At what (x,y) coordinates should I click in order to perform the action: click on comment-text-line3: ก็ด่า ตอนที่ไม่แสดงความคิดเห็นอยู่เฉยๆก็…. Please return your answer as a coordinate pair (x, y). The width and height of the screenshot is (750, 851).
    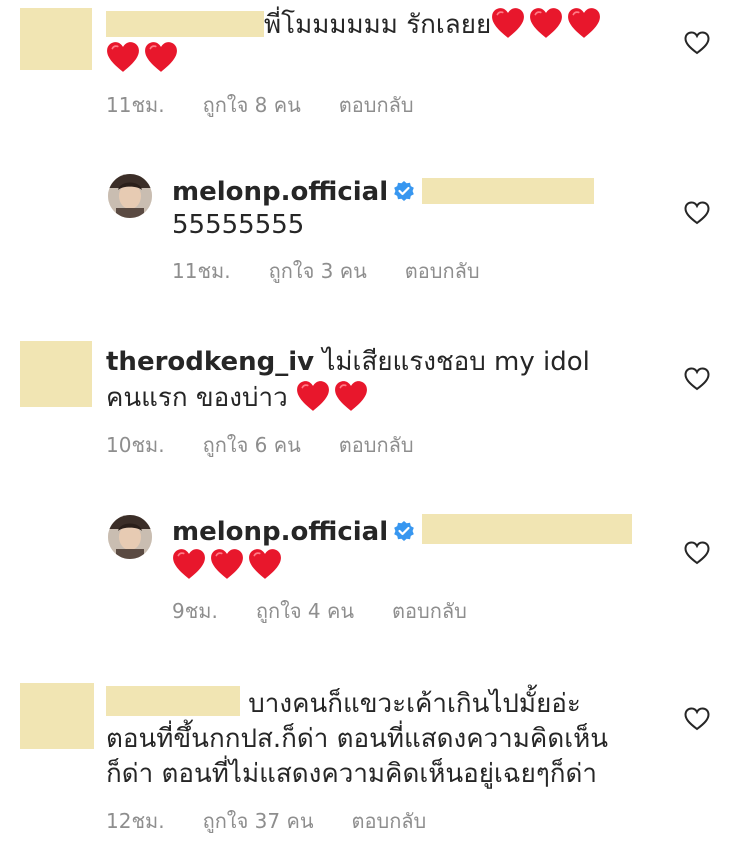
    Looking at the image, I should click on (352, 774).